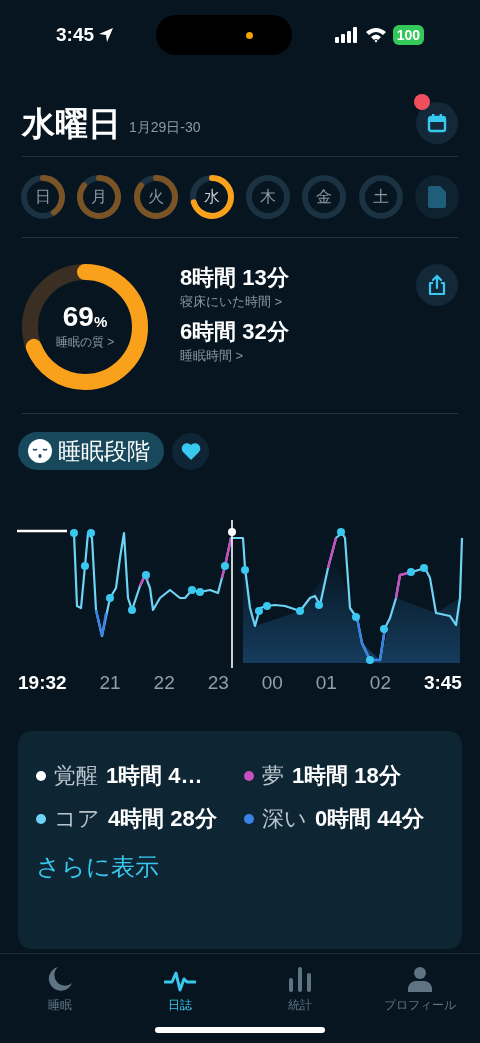  I want to click on tab-bar-item: 統計, so click(300, 998).